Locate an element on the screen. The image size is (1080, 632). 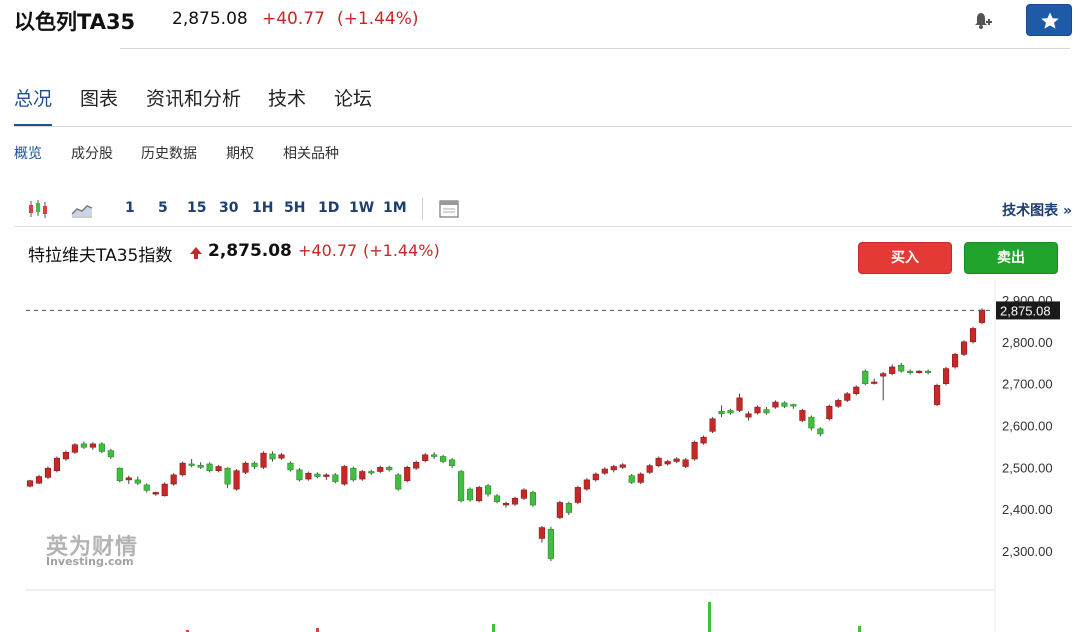
interval-1w: 1W is located at coordinates (361, 208).